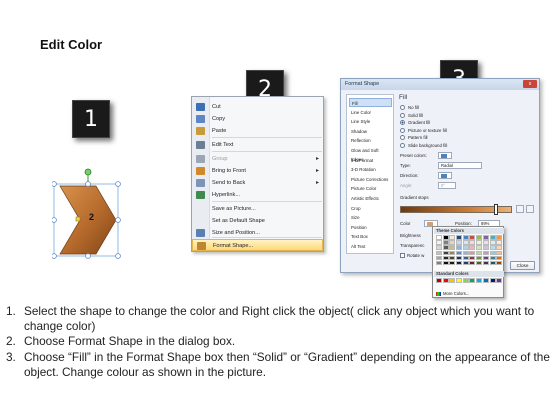  I want to click on fill-option-radio: Pattern fill, so click(435, 137).